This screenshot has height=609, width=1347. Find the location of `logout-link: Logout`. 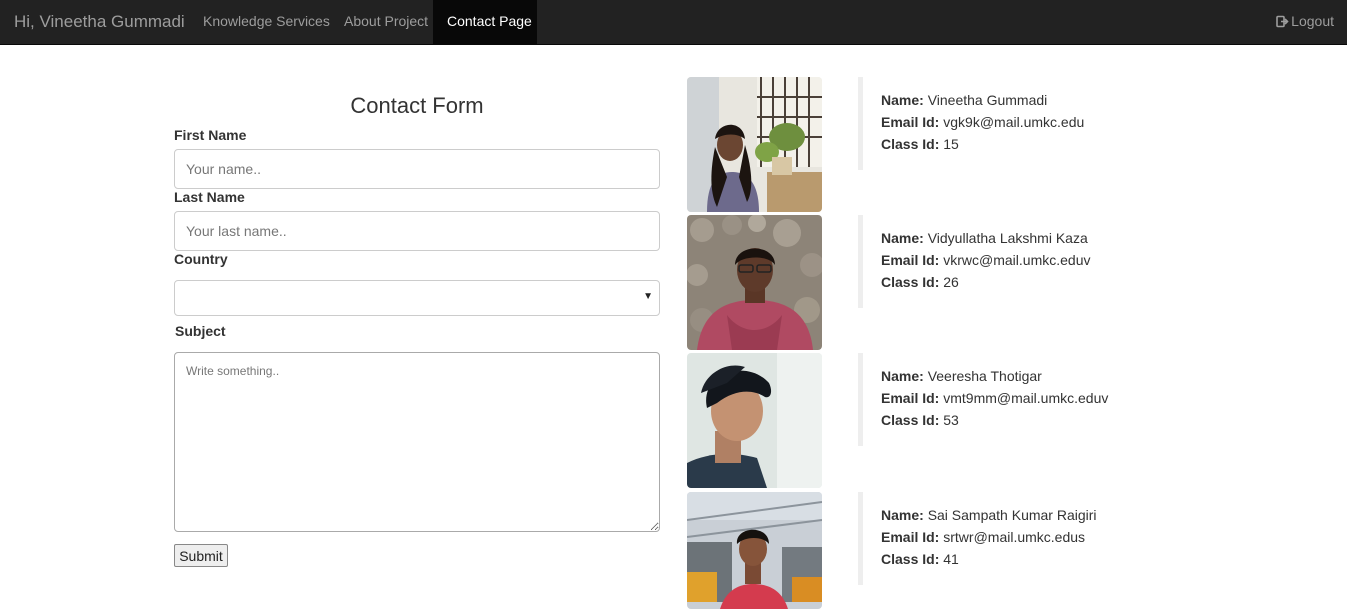

logout-link: Logout is located at coordinates (1305, 22).